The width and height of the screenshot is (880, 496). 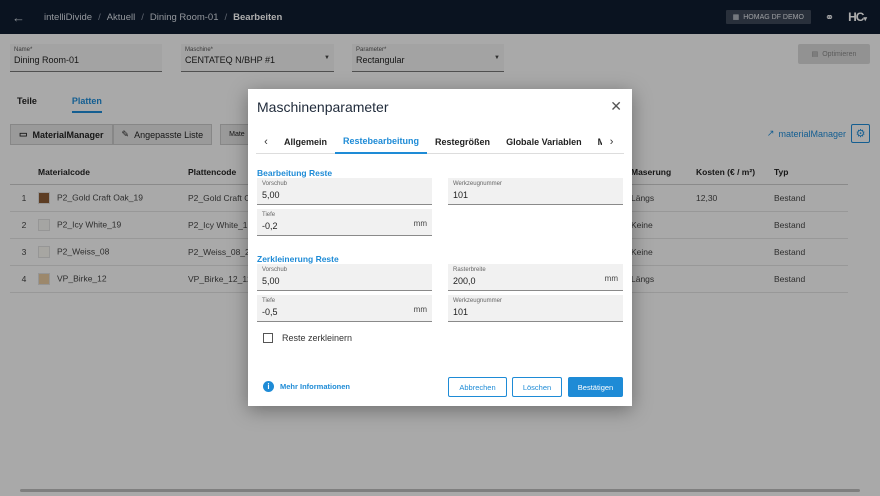 I want to click on confirm-button: Bestätigen, so click(x=595, y=387).